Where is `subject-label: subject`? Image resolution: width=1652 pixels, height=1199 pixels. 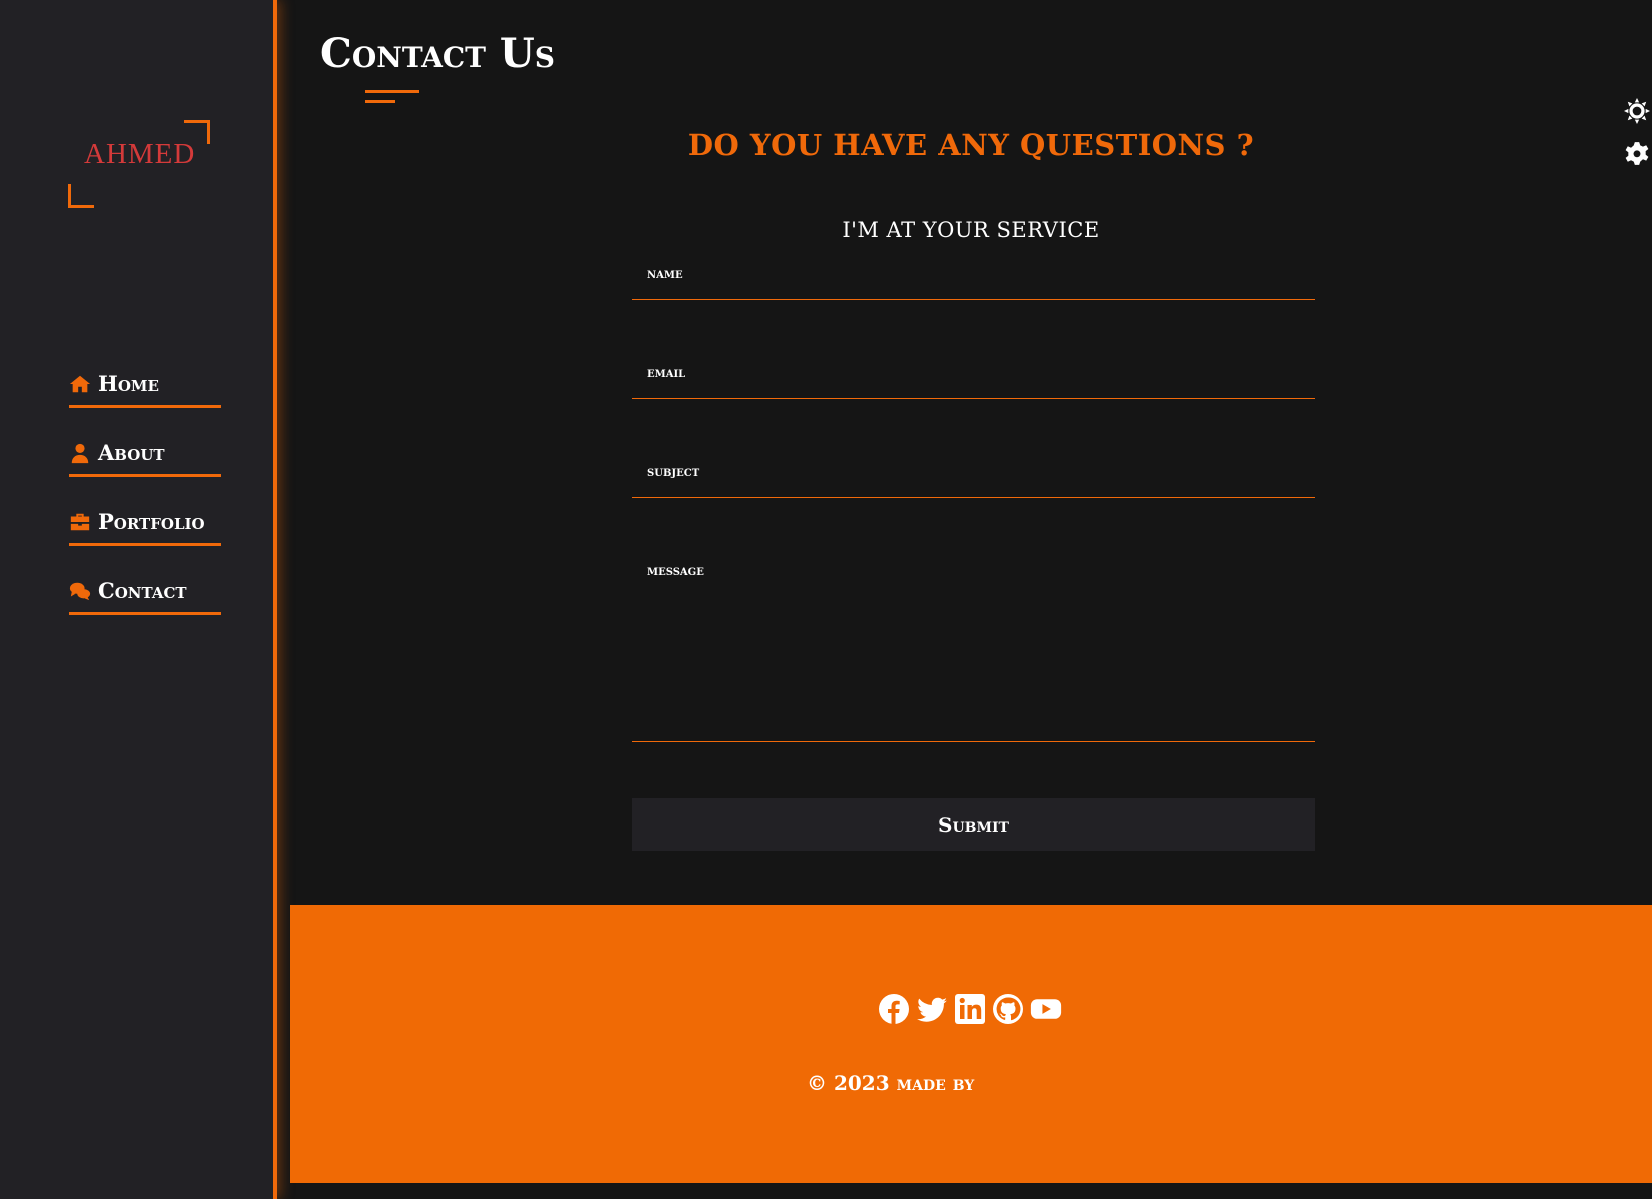 subject-label: subject is located at coordinates (673, 472).